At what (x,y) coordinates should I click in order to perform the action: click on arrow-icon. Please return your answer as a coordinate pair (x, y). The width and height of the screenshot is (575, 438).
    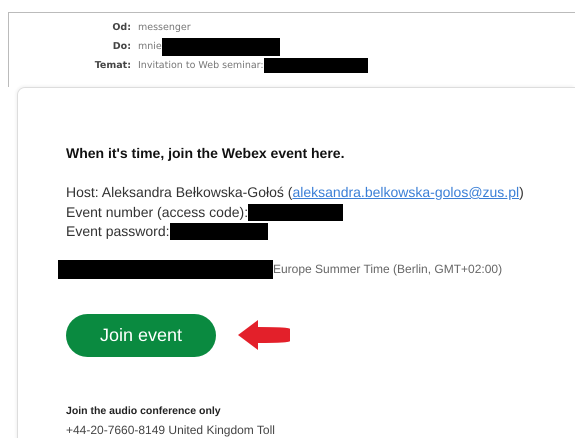
    Looking at the image, I should click on (264, 335).